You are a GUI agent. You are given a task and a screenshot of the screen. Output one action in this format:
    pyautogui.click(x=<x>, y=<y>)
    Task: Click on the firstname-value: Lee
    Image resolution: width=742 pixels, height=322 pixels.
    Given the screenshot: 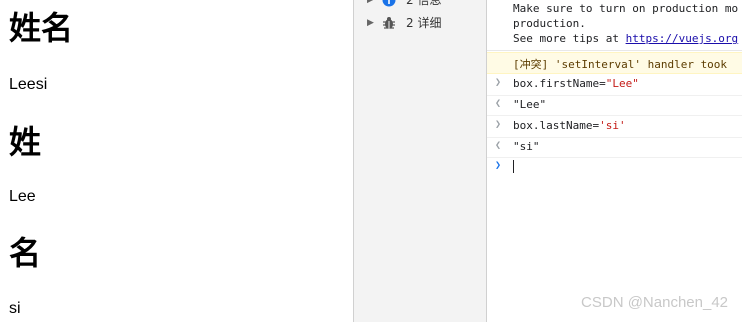 What is the action you would take?
    pyautogui.click(x=22, y=196)
    